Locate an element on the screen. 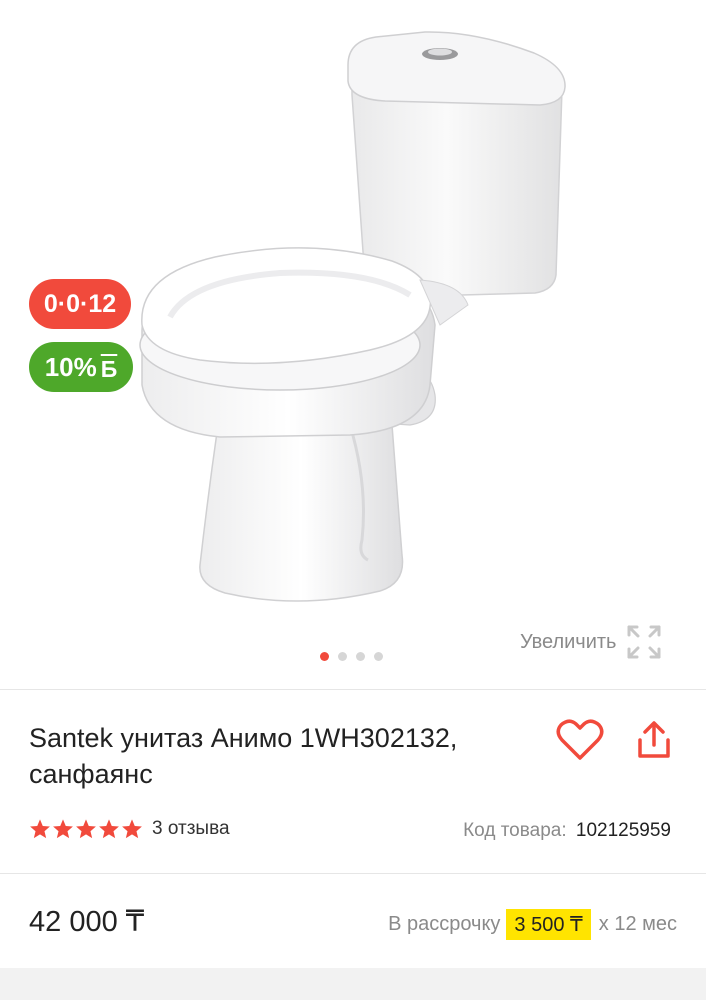 This screenshot has height=1000, width=706. price: 42 000 ₸ is located at coordinates (87, 922).